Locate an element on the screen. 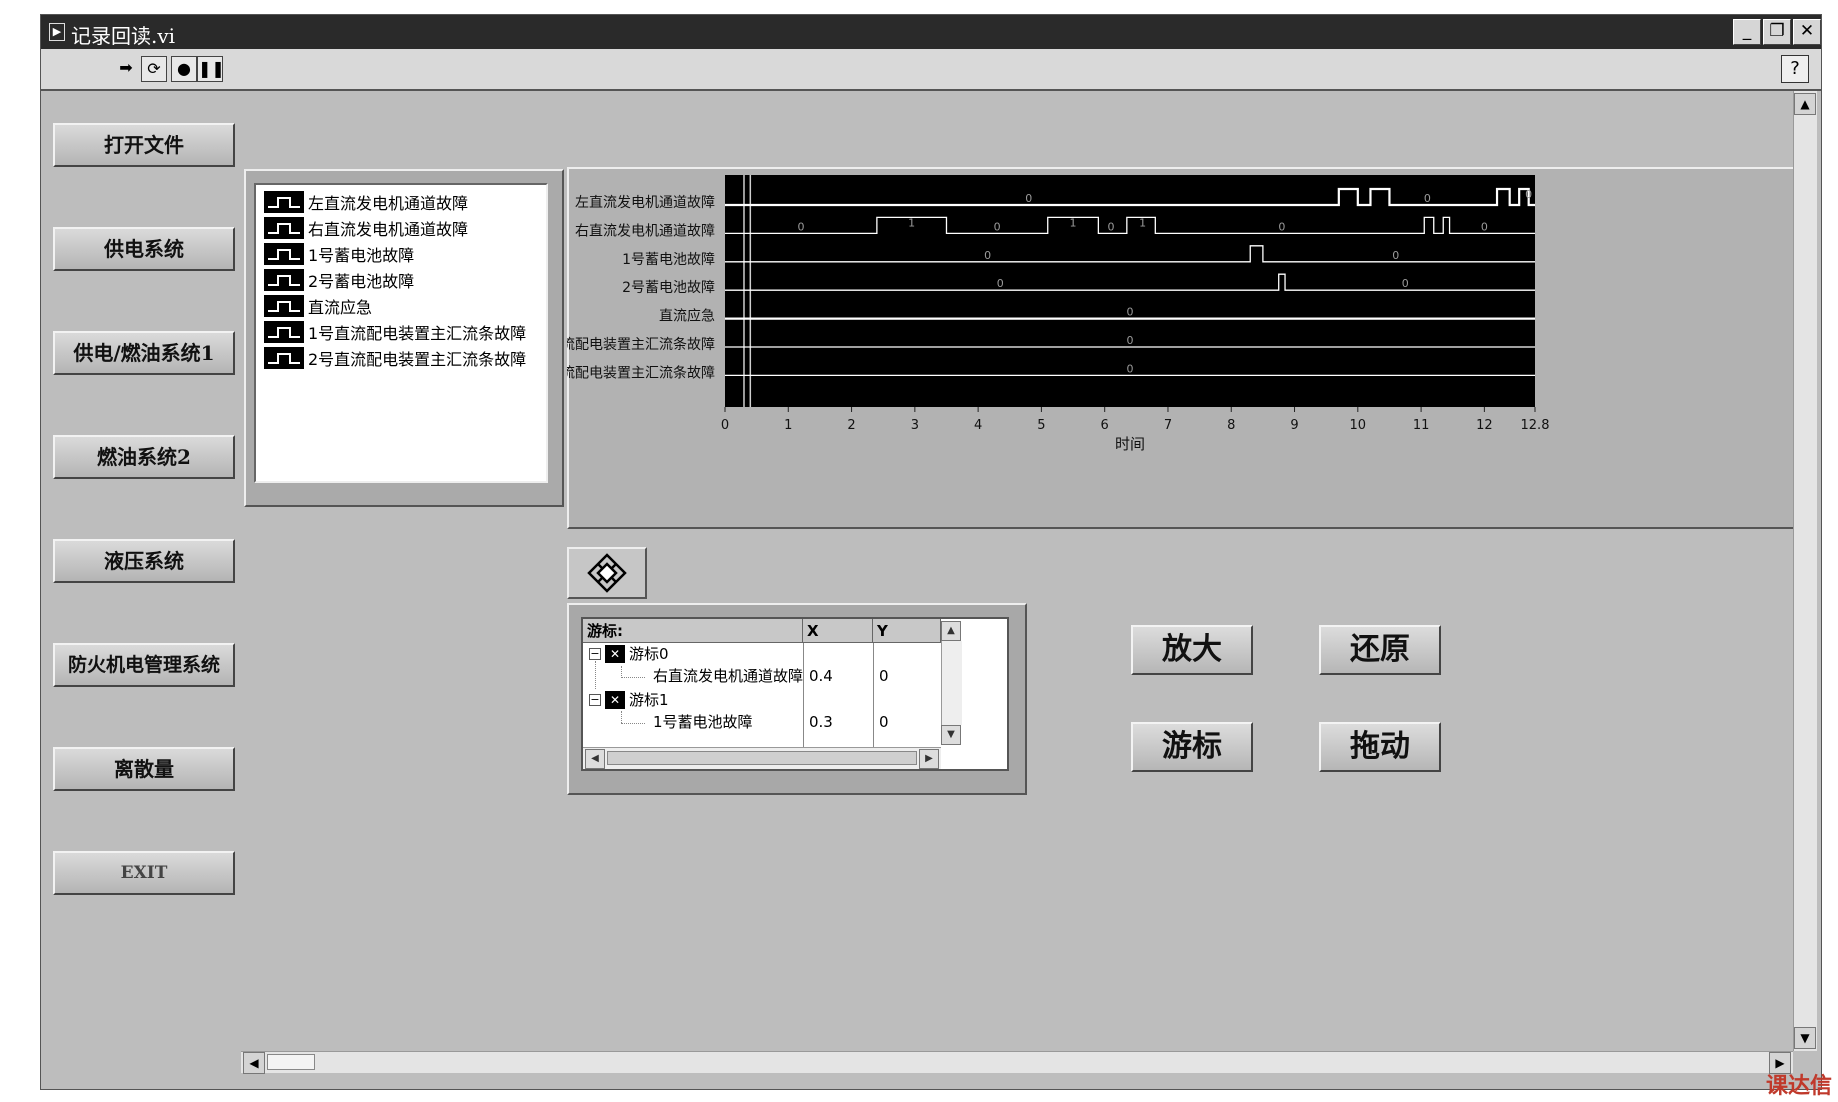 Image resolution: width=1838 pixels, height=1102 pixels. cursor1-name: 游标1 is located at coordinates (649, 700).